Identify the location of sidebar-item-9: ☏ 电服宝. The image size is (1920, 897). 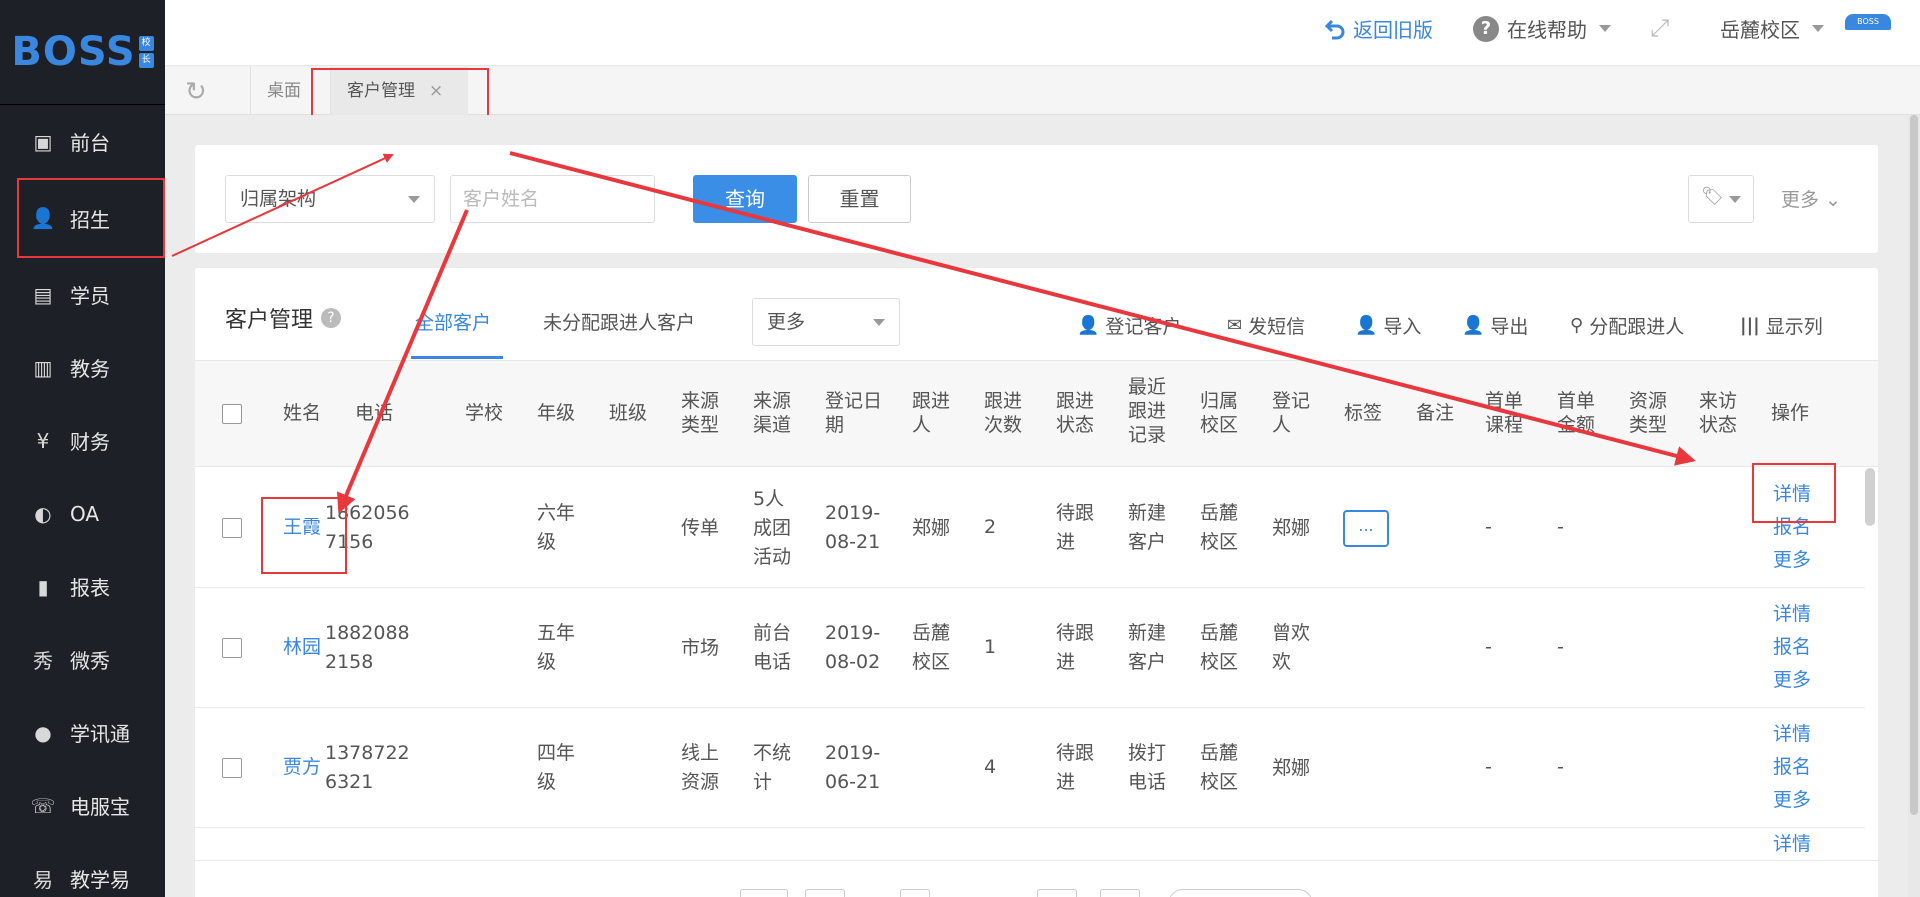
(82, 805).